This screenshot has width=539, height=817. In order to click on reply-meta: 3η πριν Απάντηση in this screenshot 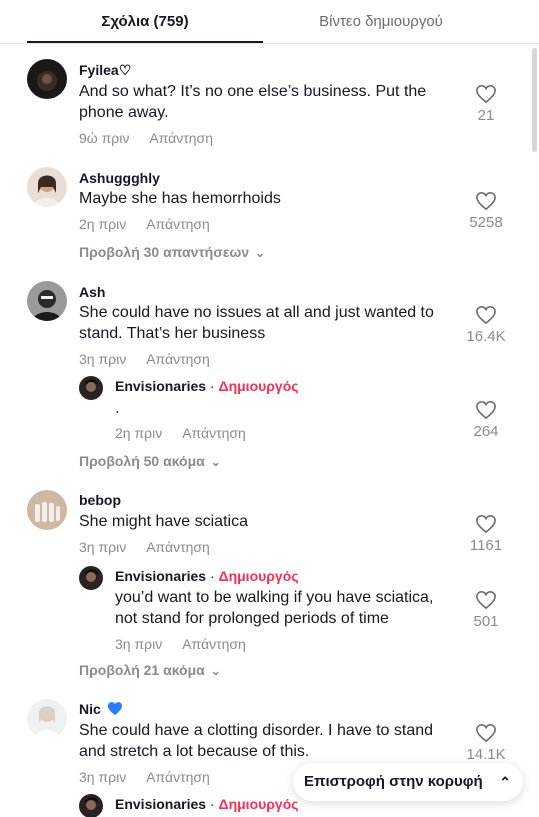, I will do `click(180, 644)`.